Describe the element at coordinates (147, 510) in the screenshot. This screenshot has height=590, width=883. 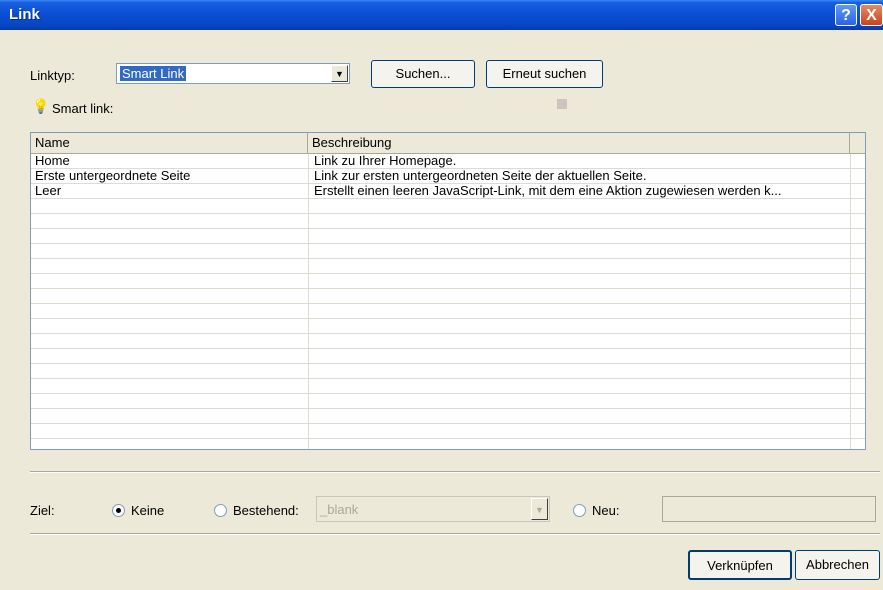
I see `keine-label: Keine` at that location.